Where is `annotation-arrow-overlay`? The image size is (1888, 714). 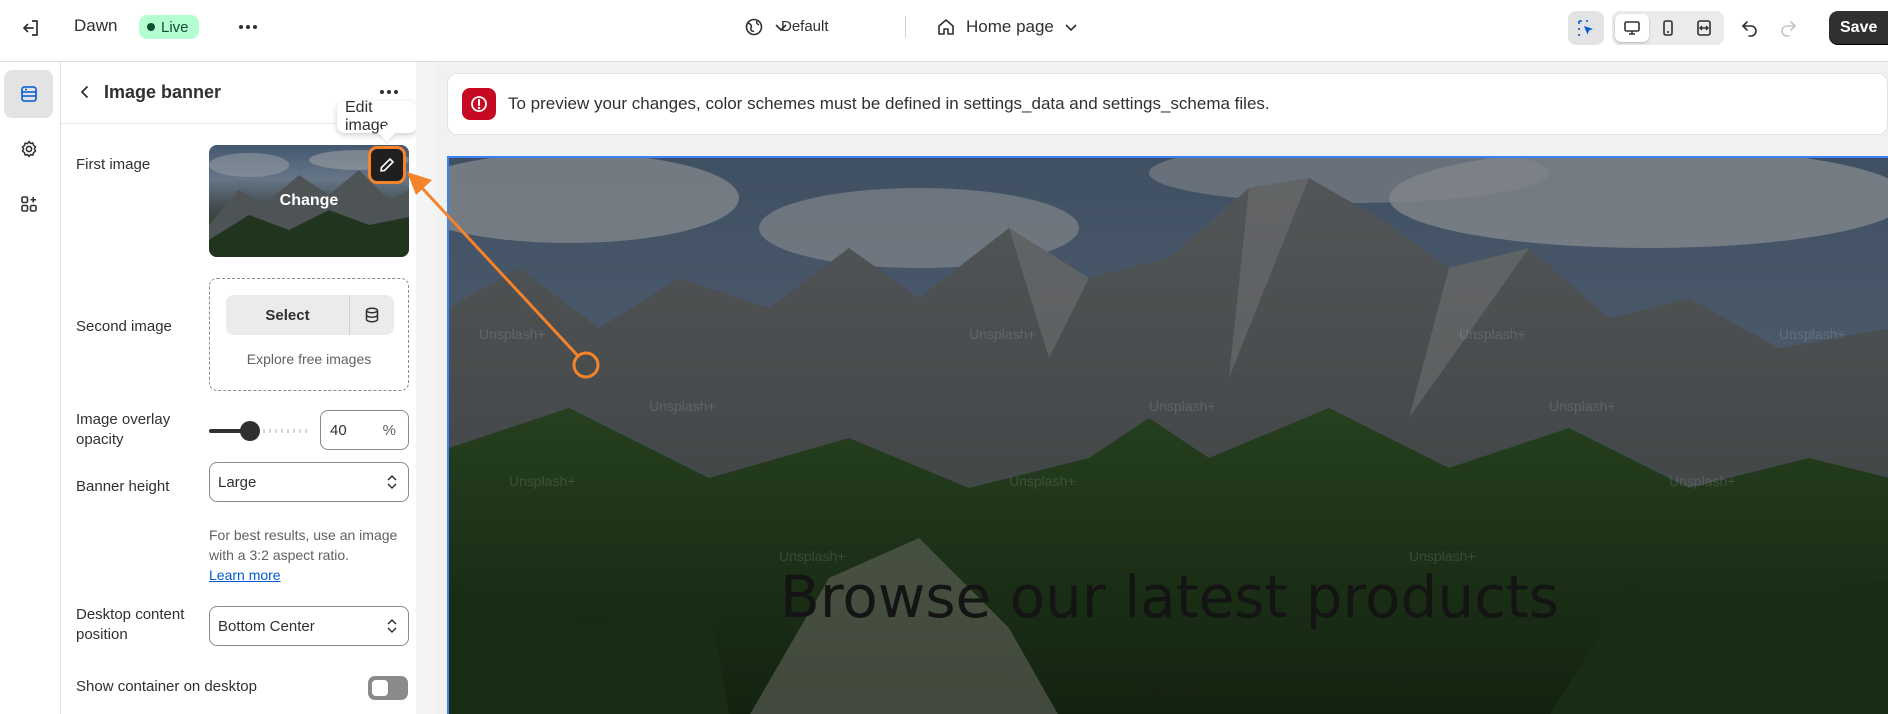
annotation-arrow-overlay is located at coordinates (503, 275).